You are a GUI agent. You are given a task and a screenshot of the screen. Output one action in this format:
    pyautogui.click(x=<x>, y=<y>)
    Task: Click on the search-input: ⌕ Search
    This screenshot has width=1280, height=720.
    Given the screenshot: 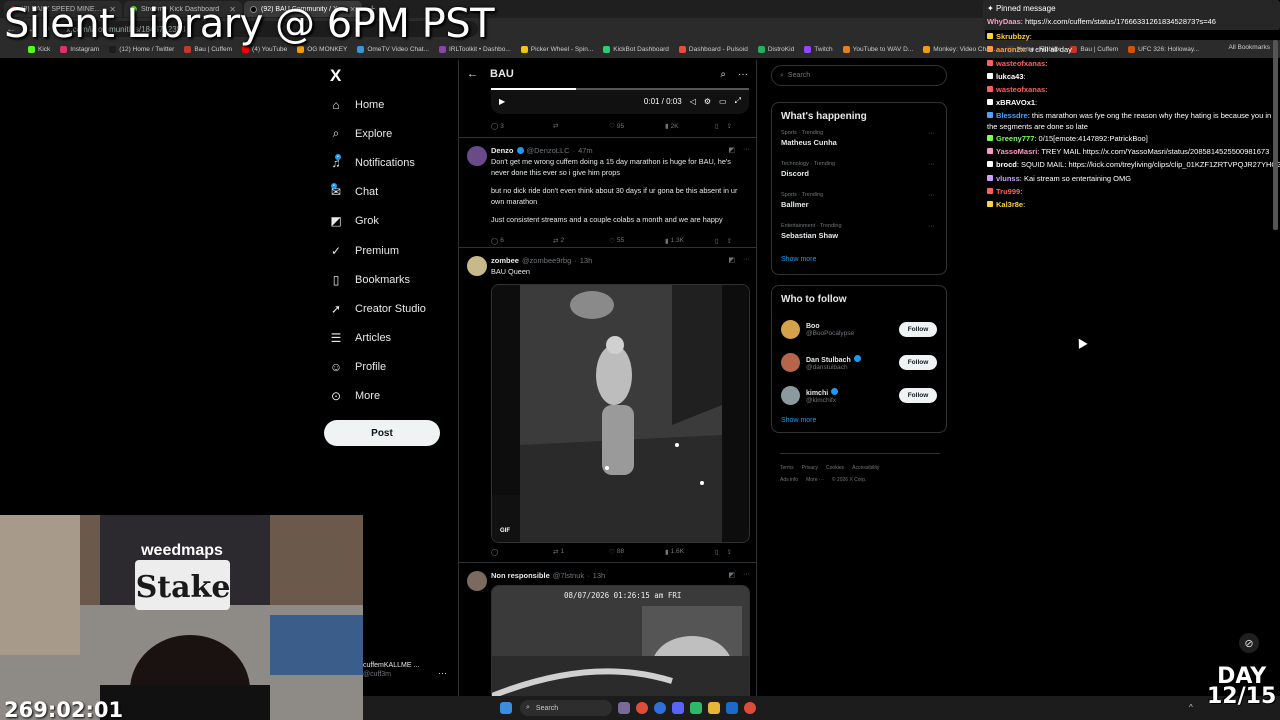 What is the action you would take?
    pyautogui.click(x=859, y=75)
    